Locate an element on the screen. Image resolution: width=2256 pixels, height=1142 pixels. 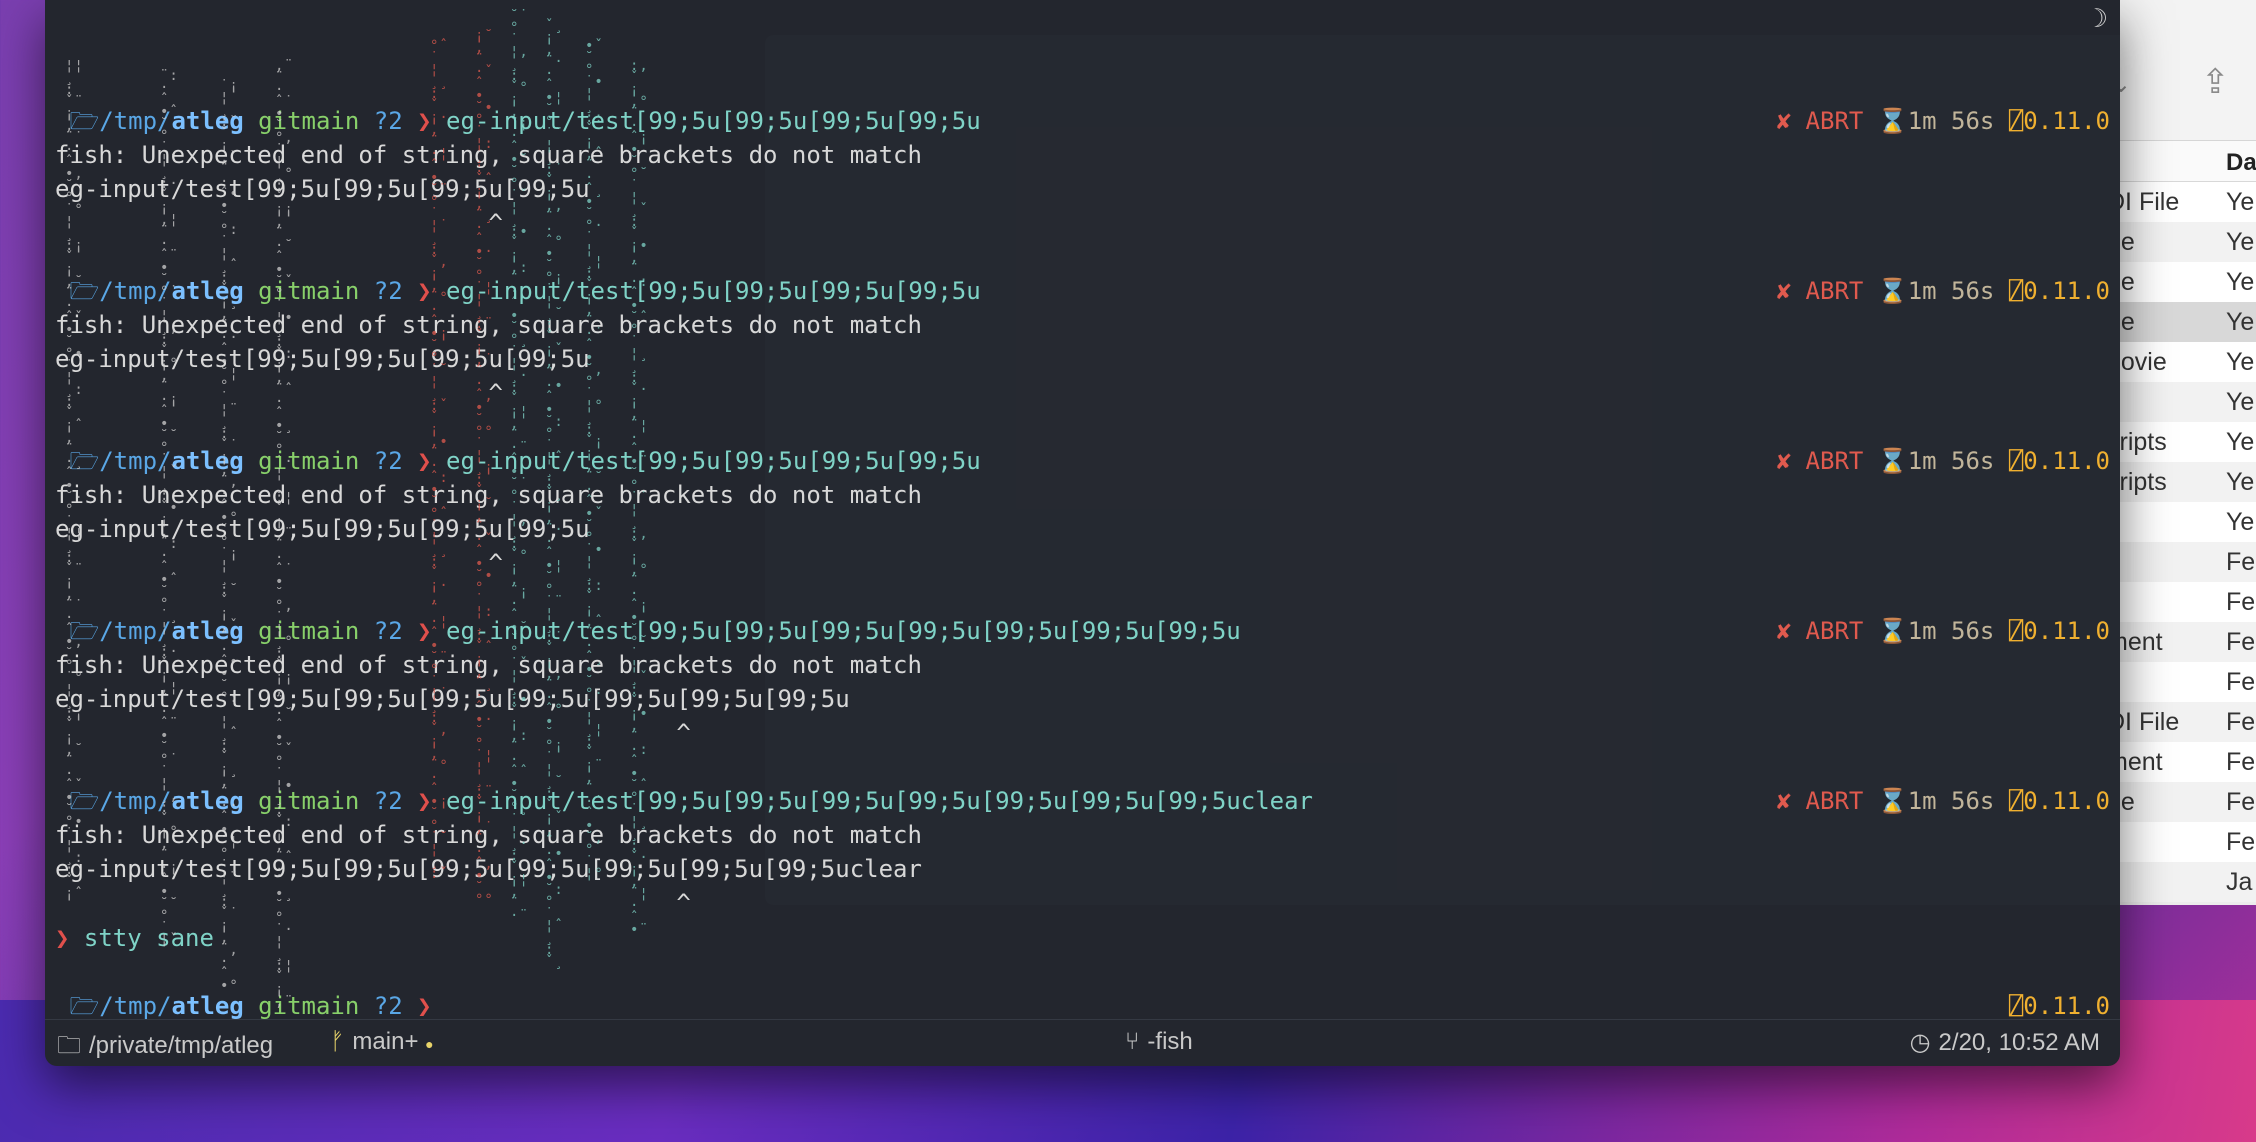
file-date: Ja is located at coordinates (2239, 882).